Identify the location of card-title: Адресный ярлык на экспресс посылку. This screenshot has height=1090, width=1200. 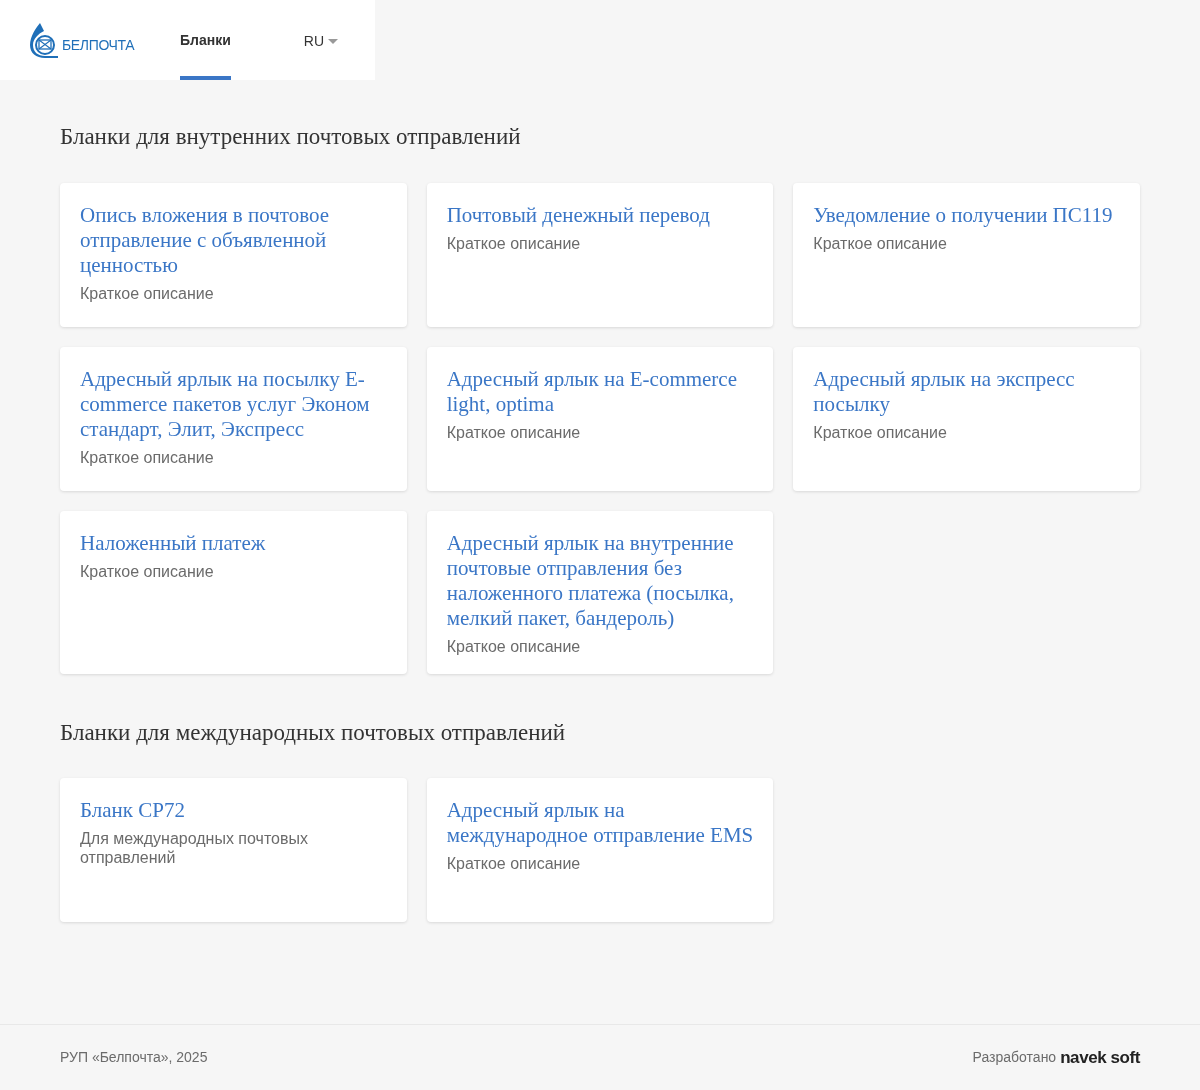
(966, 391).